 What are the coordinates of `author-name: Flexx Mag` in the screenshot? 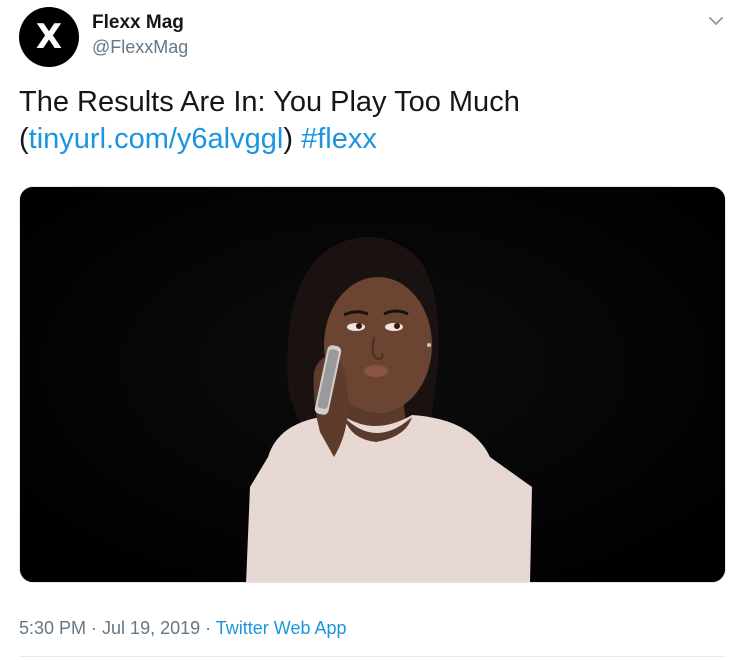 It's located at (138, 23).